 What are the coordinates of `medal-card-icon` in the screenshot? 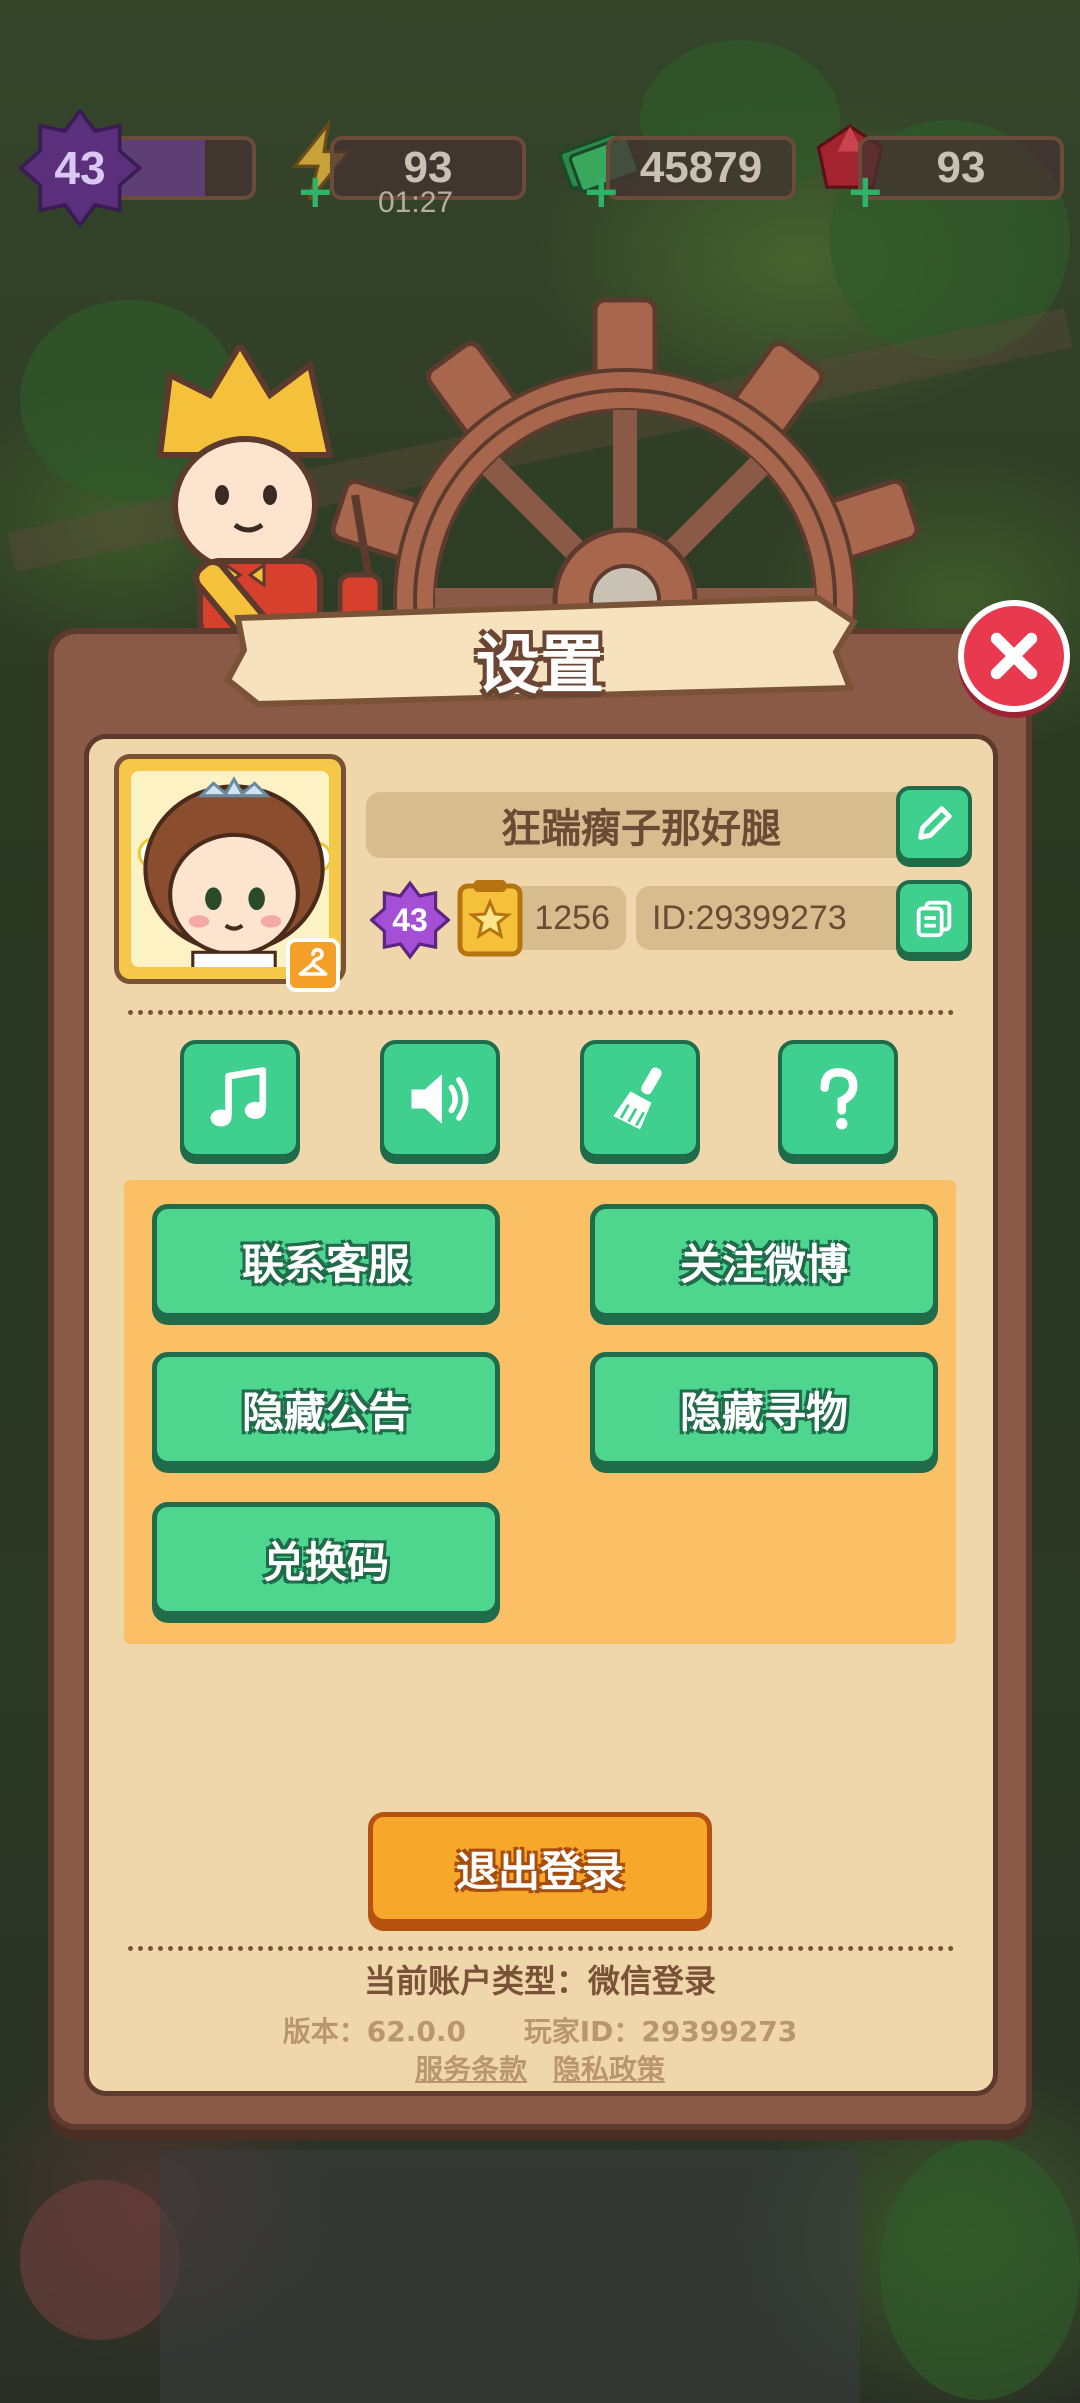 It's located at (490, 917).